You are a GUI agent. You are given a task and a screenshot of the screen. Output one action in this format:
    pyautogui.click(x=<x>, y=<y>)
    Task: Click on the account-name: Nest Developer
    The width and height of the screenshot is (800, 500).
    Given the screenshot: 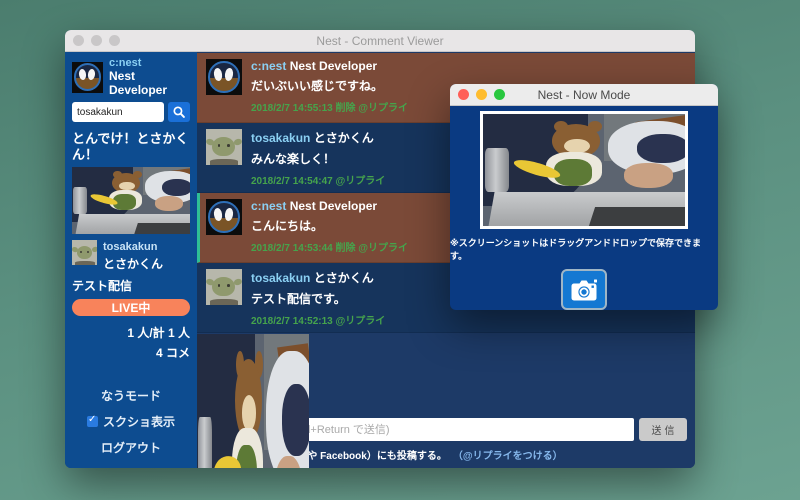 What is the action you would take?
    pyautogui.click(x=138, y=83)
    